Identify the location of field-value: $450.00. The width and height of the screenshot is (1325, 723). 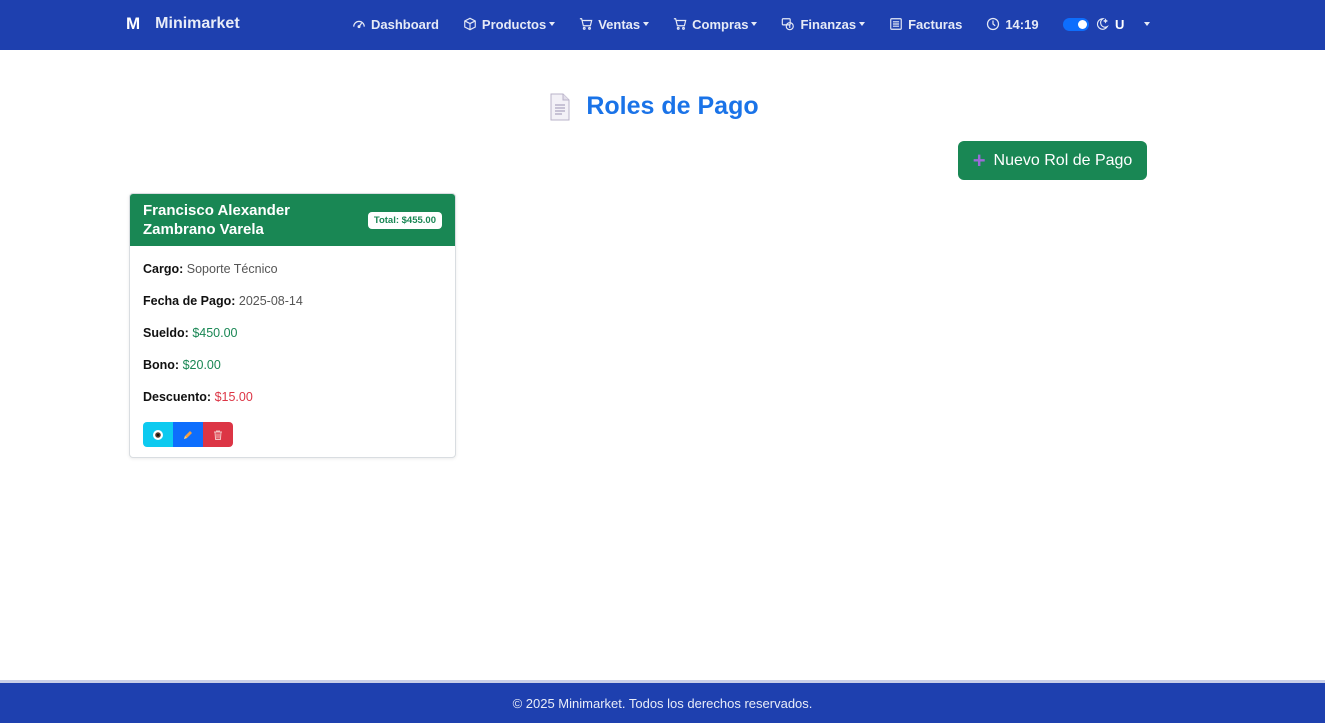
(215, 333).